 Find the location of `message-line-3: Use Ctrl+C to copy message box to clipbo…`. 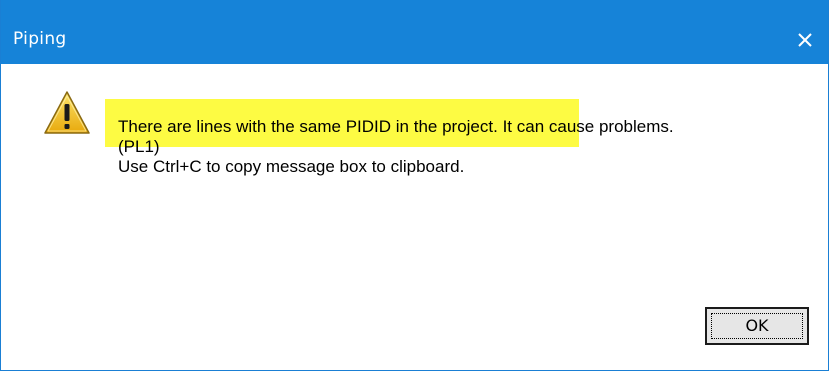

message-line-3: Use Ctrl+C to copy message box to clipbo… is located at coordinates (291, 166).